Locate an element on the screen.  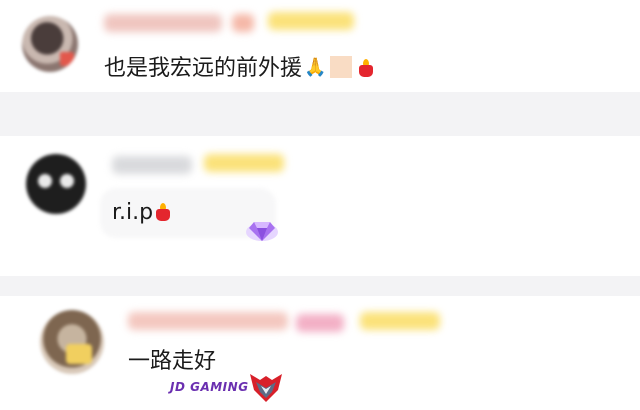
jdg-badge-text: JD GAMING is located at coordinates (209, 387).